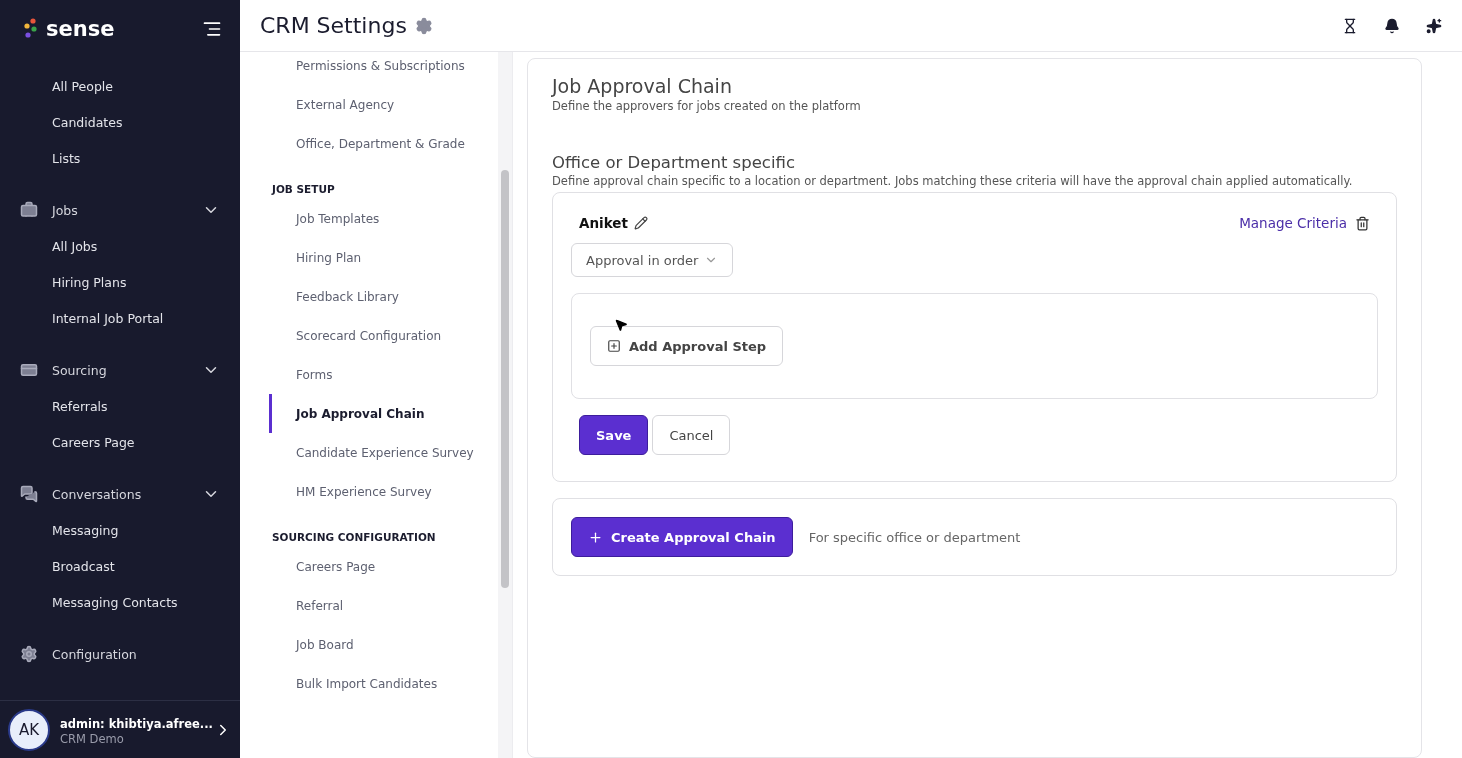 The height and width of the screenshot is (758, 1462). Describe the element at coordinates (120, 602) in the screenshot. I see `sidebar-item: Messaging Contacts` at that location.